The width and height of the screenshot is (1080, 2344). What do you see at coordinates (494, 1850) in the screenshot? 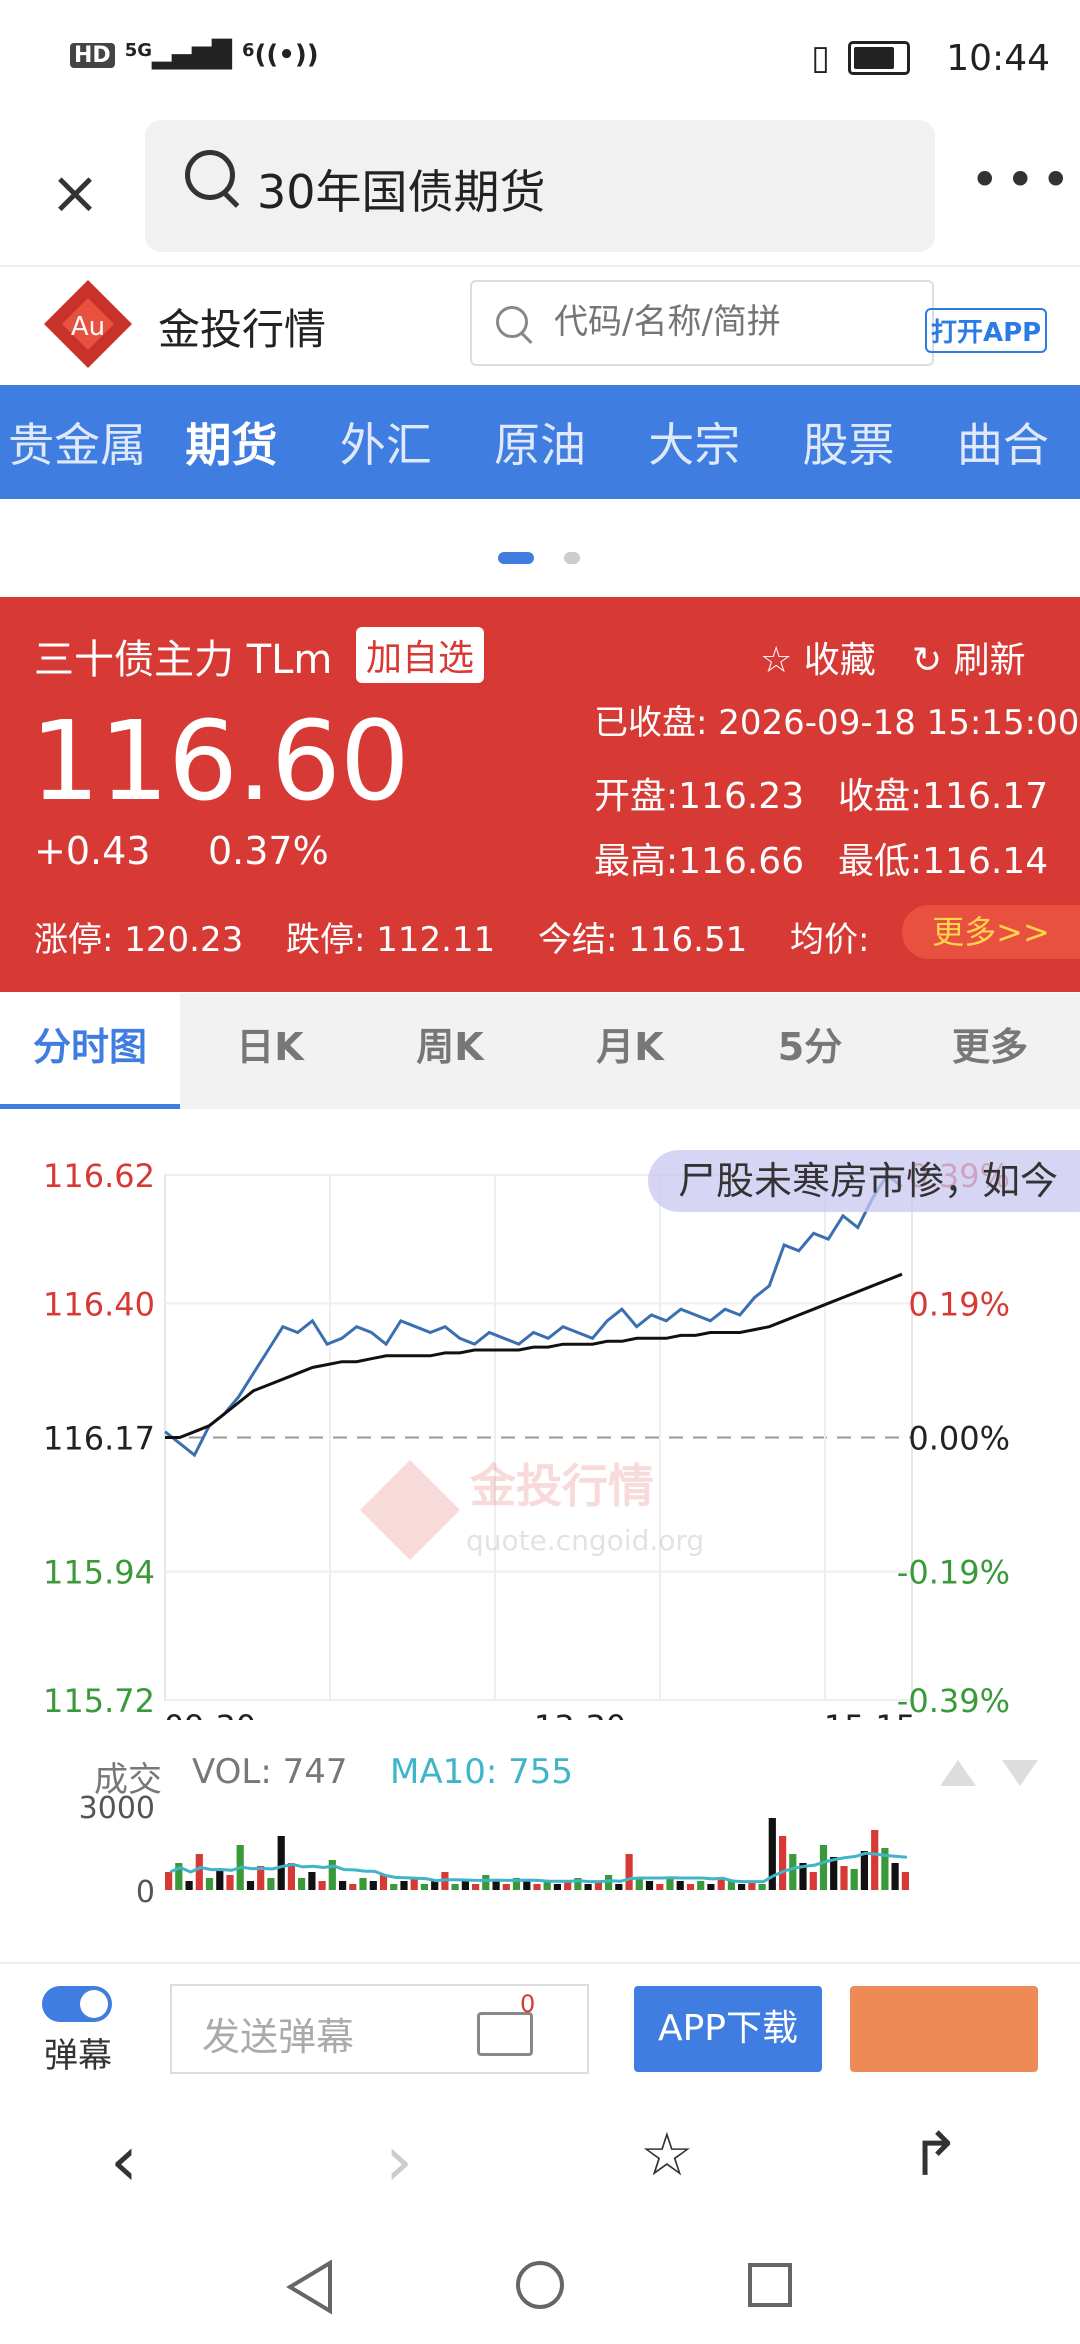
I see `volume-chart-svg: 3000 0` at bounding box center [494, 1850].